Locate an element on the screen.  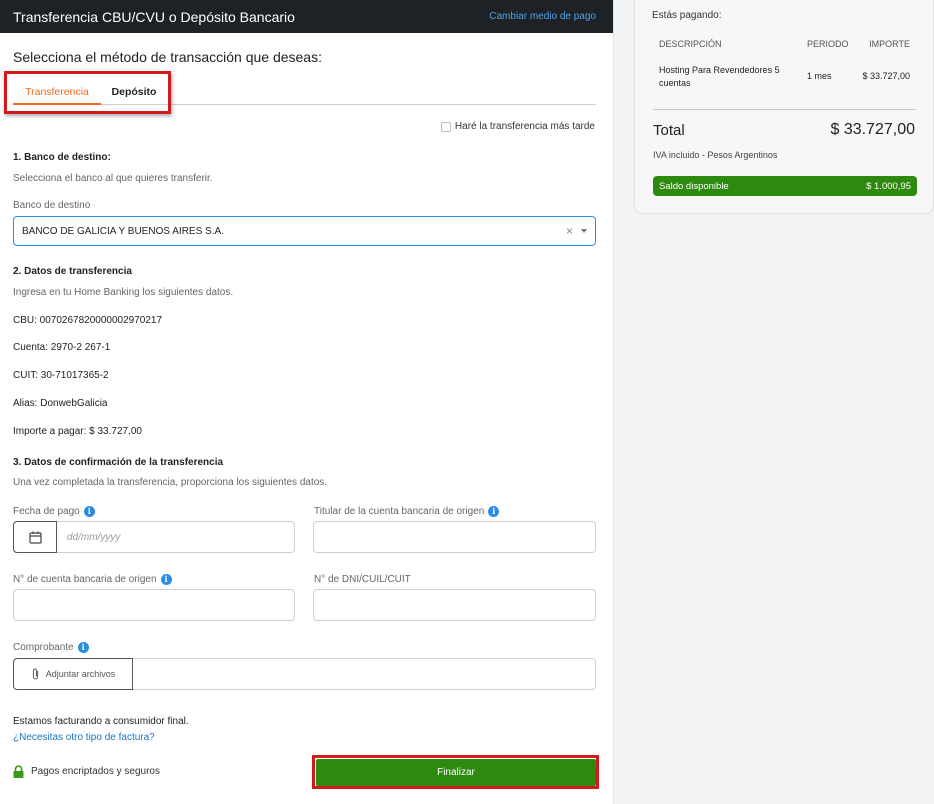
summary-header-amount: IMPORTE is located at coordinates (889, 44).